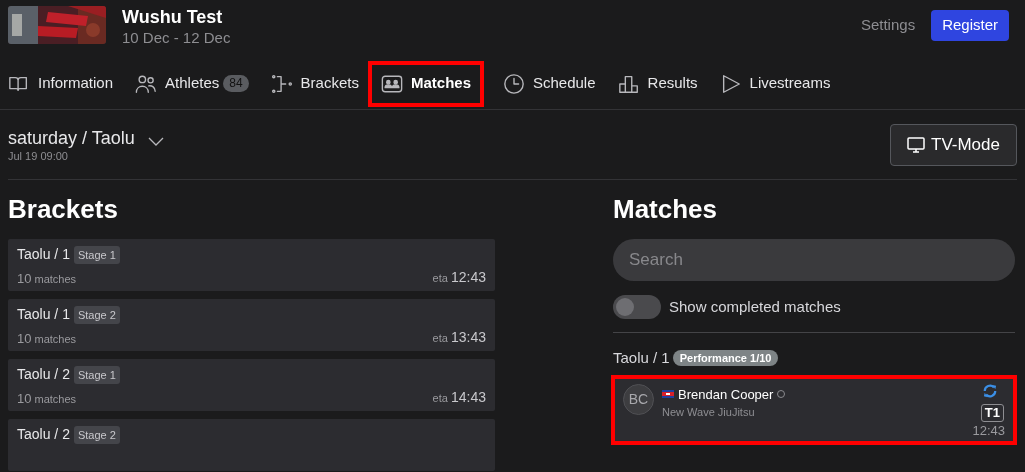 Image resolution: width=1025 pixels, height=472 pixels. I want to click on section-heading: Matches, so click(666, 209).